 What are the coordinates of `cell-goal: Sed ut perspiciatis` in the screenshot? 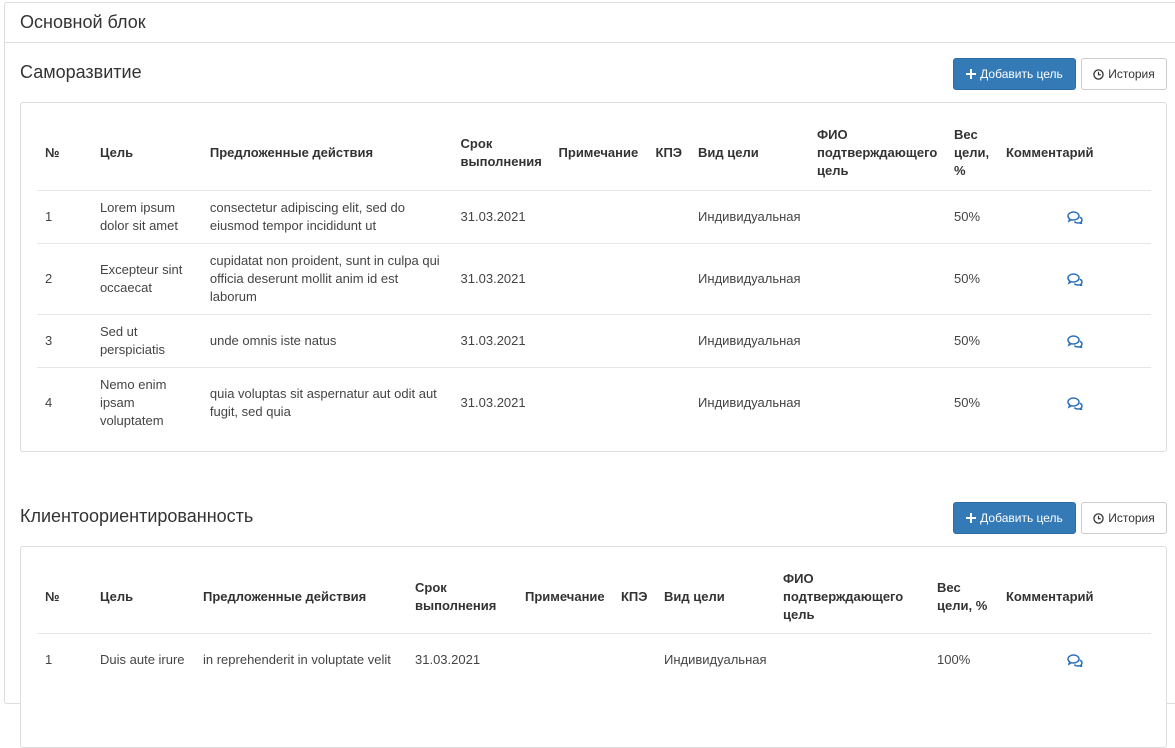 It's located at (146, 340).